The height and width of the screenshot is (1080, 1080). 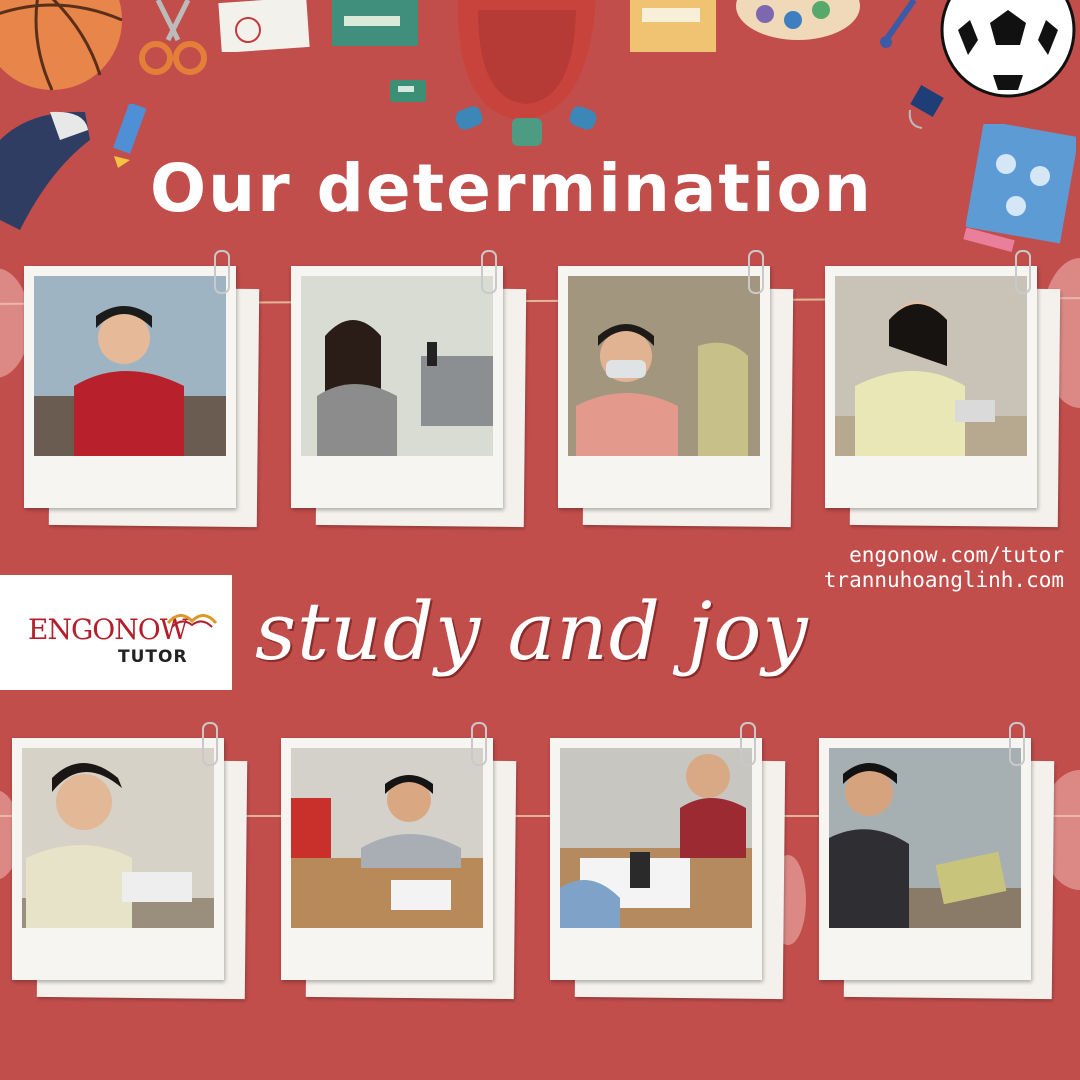 What do you see at coordinates (532, 631) in the screenshot?
I see `poster-subtitle: study and joy` at bounding box center [532, 631].